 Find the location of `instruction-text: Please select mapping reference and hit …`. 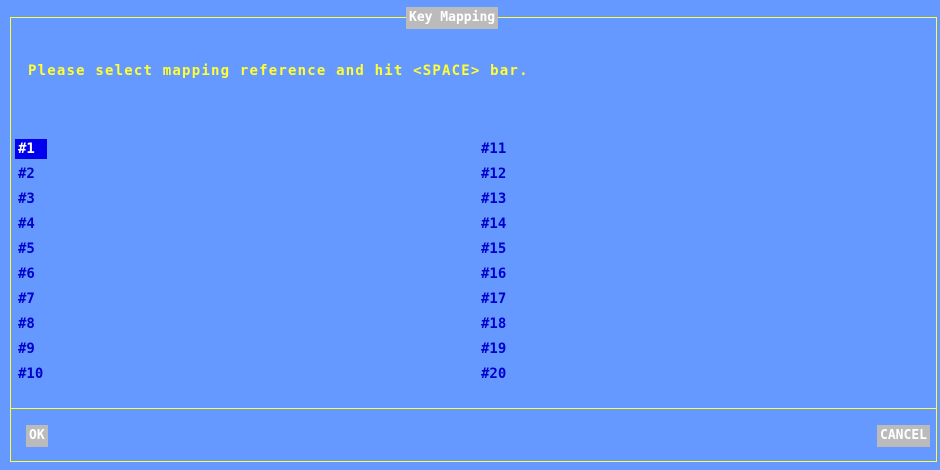

instruction-text: Please select mapping reference and hit … is located at coordinates (278, 71).